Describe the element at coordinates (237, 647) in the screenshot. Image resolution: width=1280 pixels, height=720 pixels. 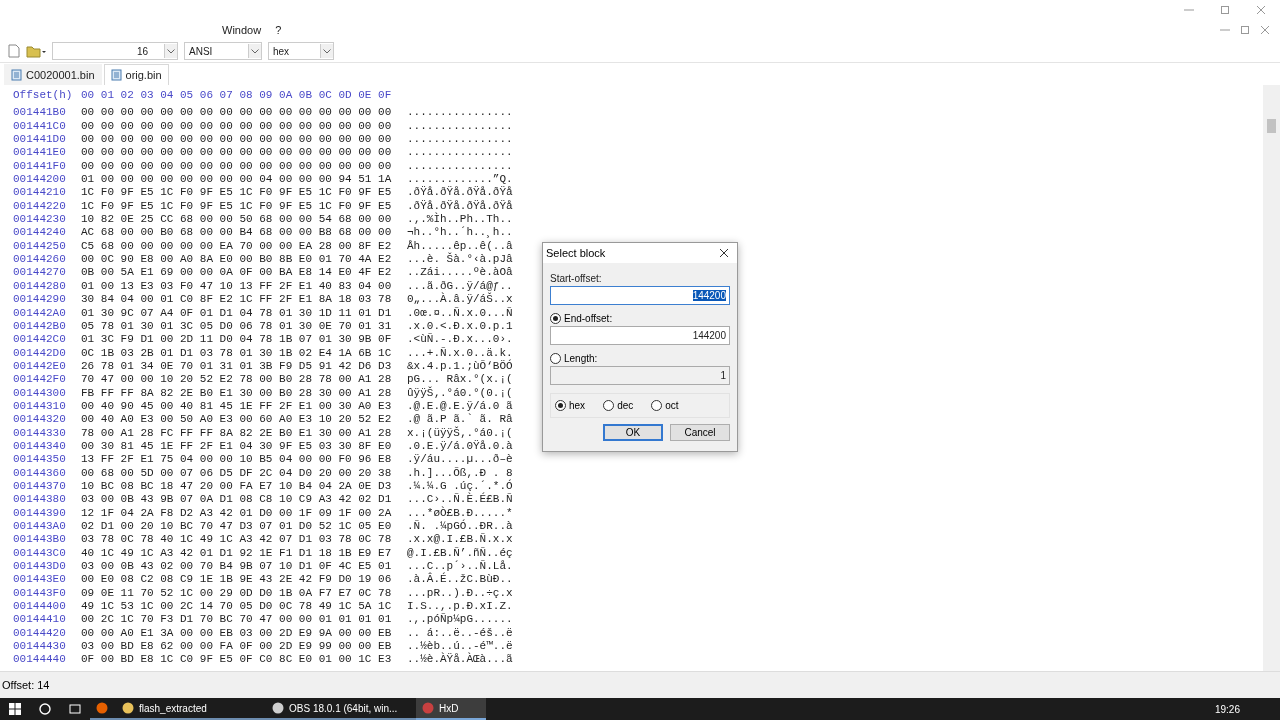
I see `hex-bytes: 03 00 BD E8 62 00 00 FA 0F 00 2D E9 99 00 00 EB` at that location.